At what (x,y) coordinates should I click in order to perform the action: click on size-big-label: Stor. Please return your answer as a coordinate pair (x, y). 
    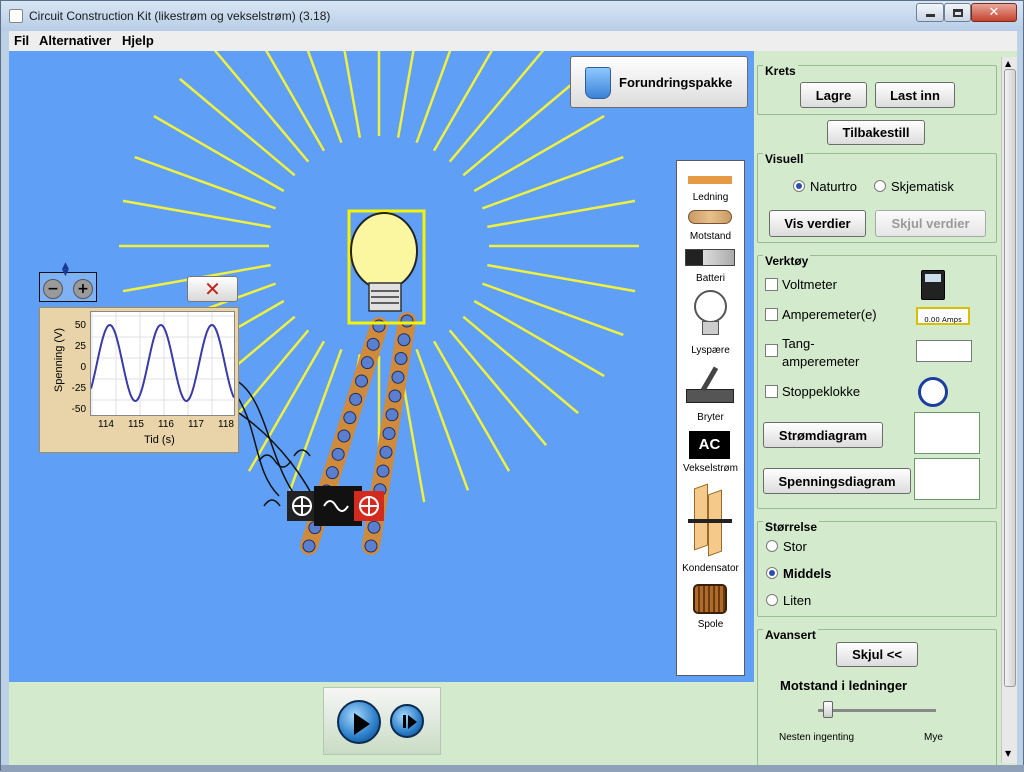
    Looking at the image, I should click on (795, 546).